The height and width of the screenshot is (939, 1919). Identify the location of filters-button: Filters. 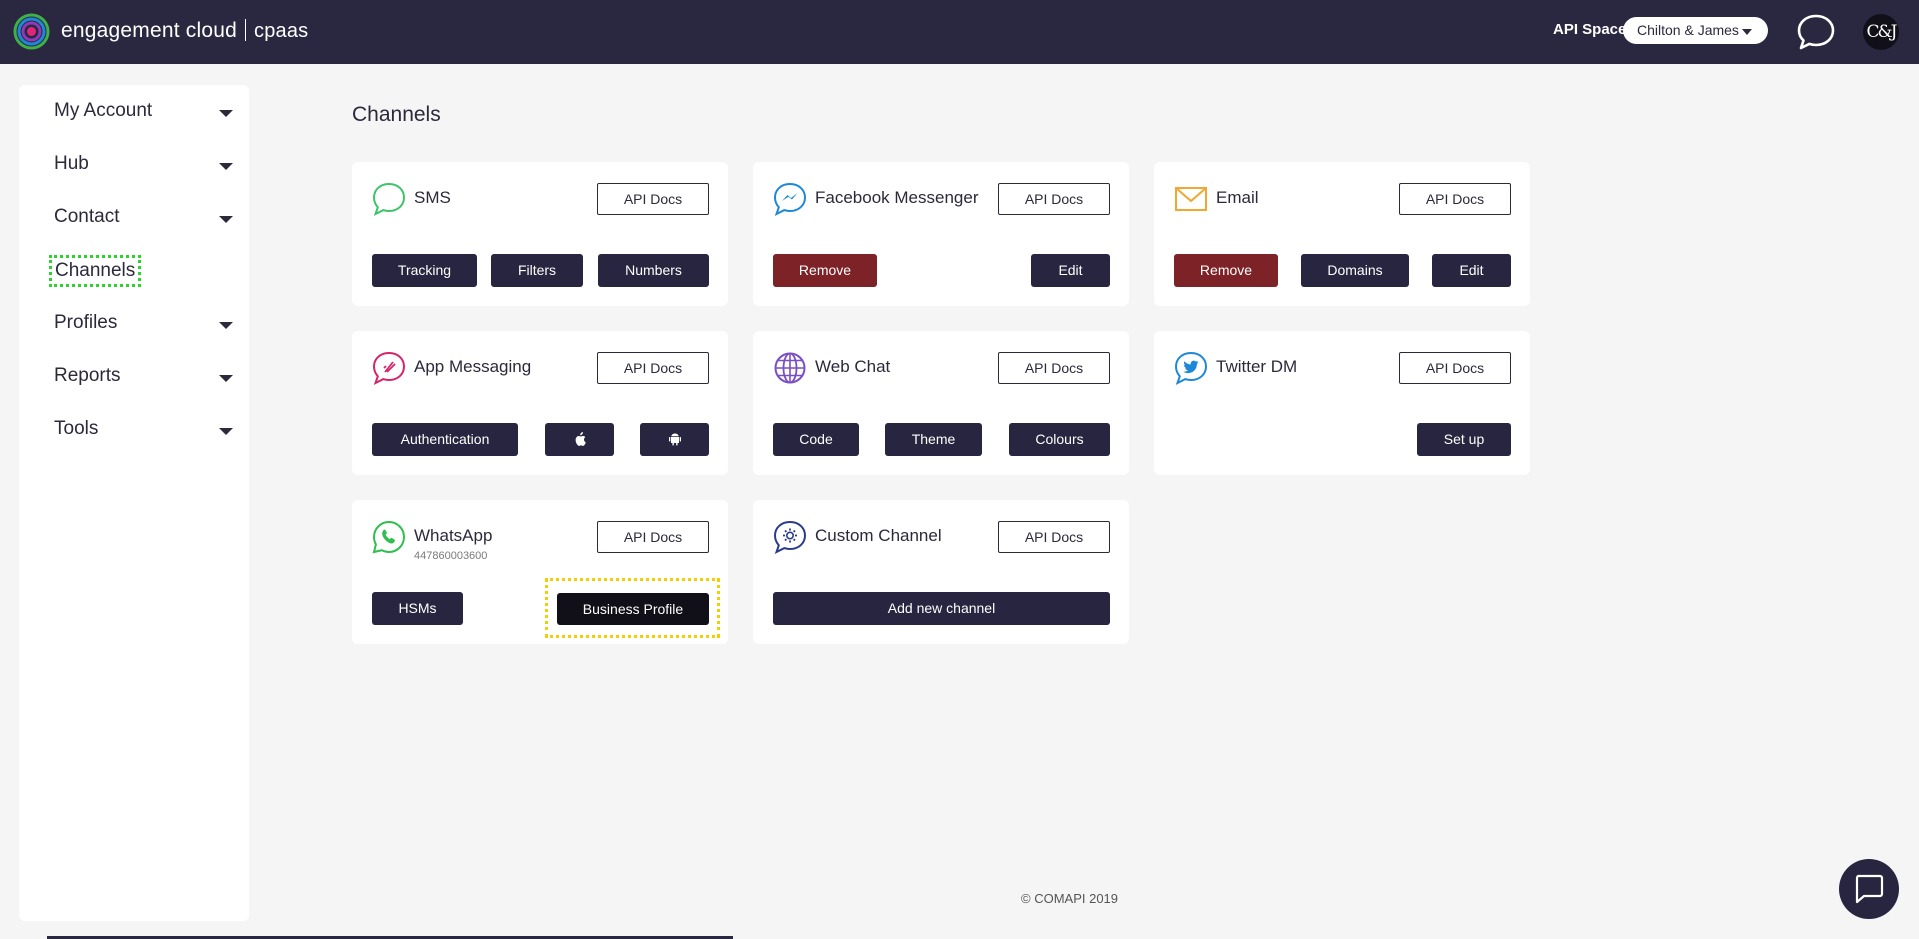
(537, 270).